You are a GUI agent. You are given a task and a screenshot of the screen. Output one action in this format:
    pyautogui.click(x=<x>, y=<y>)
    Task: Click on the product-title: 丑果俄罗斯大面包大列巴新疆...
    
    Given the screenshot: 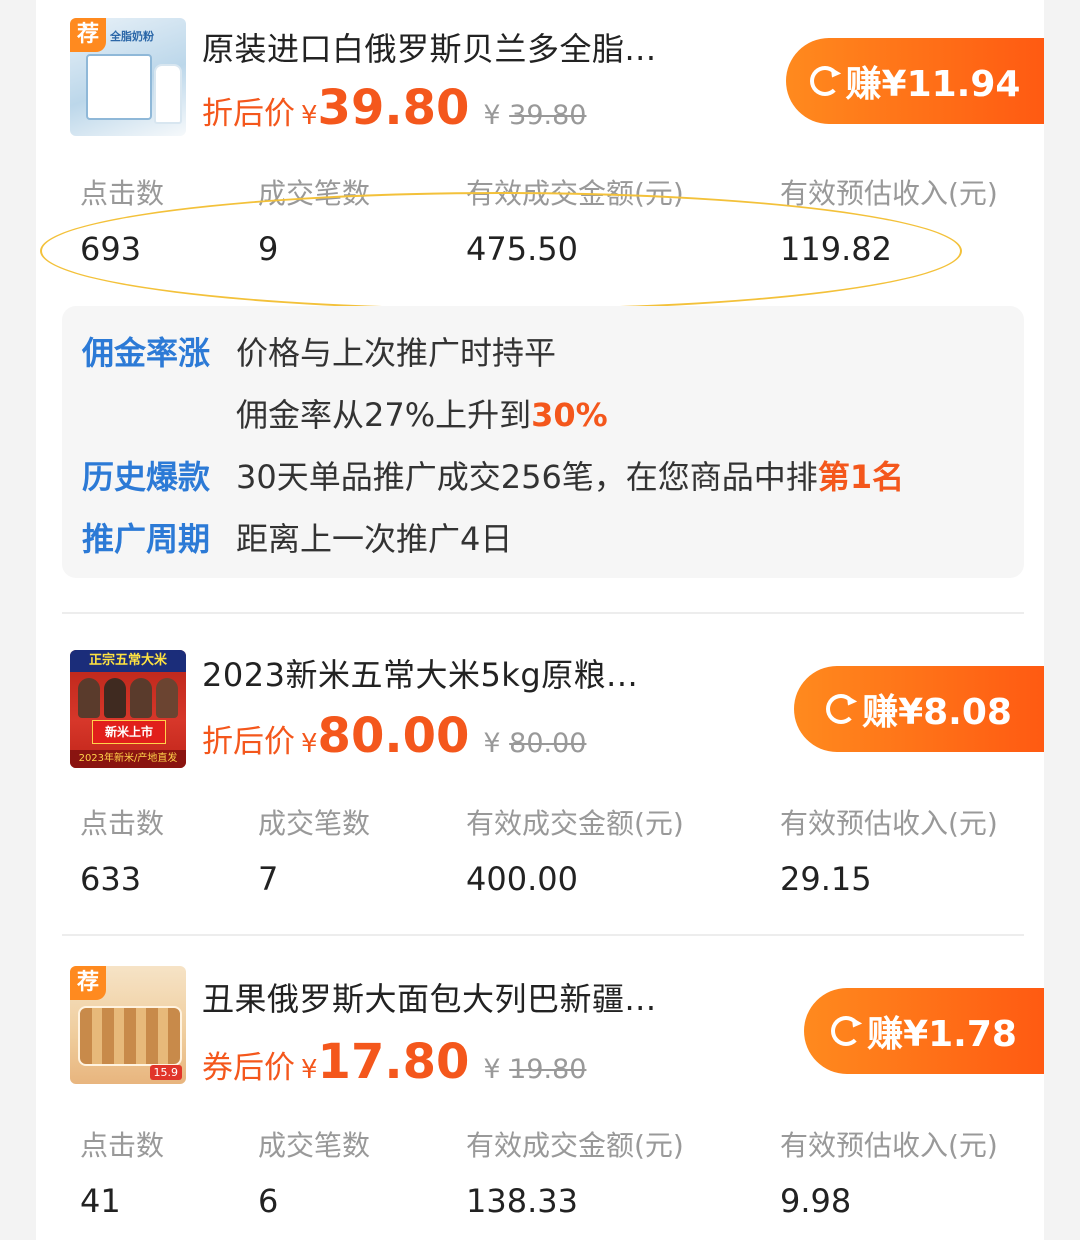 What is the action you would take?
    pyautogui.click(x=429, y=997)
    